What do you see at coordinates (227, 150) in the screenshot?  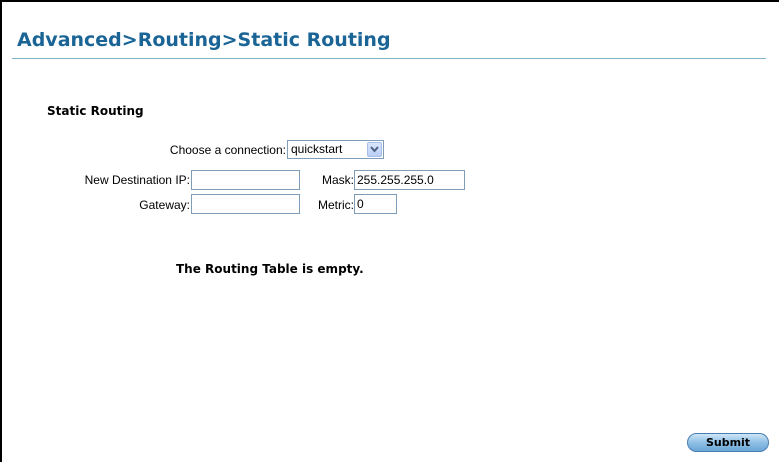 I see `connection-label: Choose a connection:` at bounding box center [227, 150].